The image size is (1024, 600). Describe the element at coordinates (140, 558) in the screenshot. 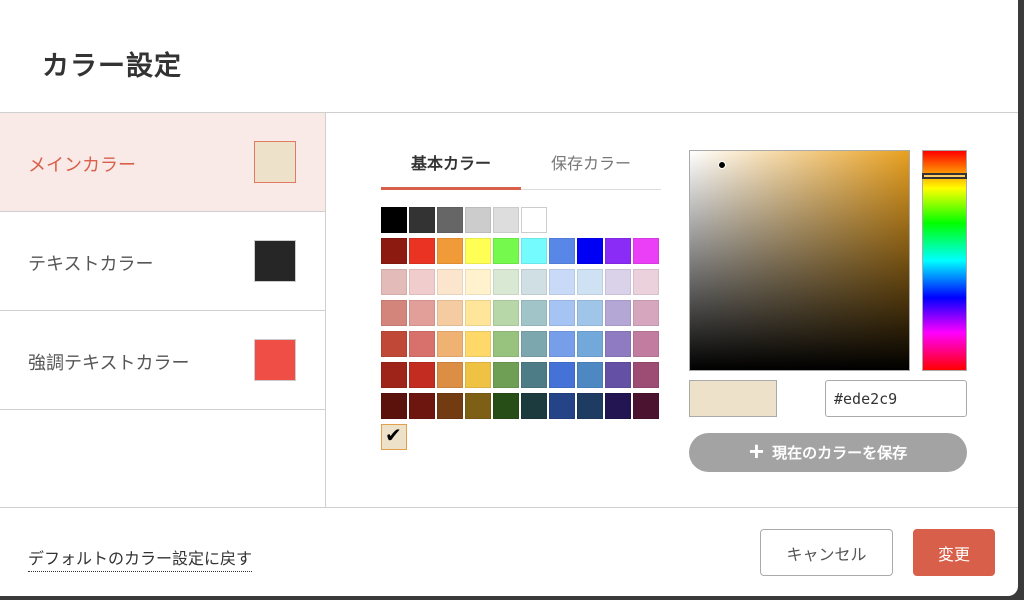

I see `reset-default-colors-link: デフォルトのカラー設定に戻す` at that location.